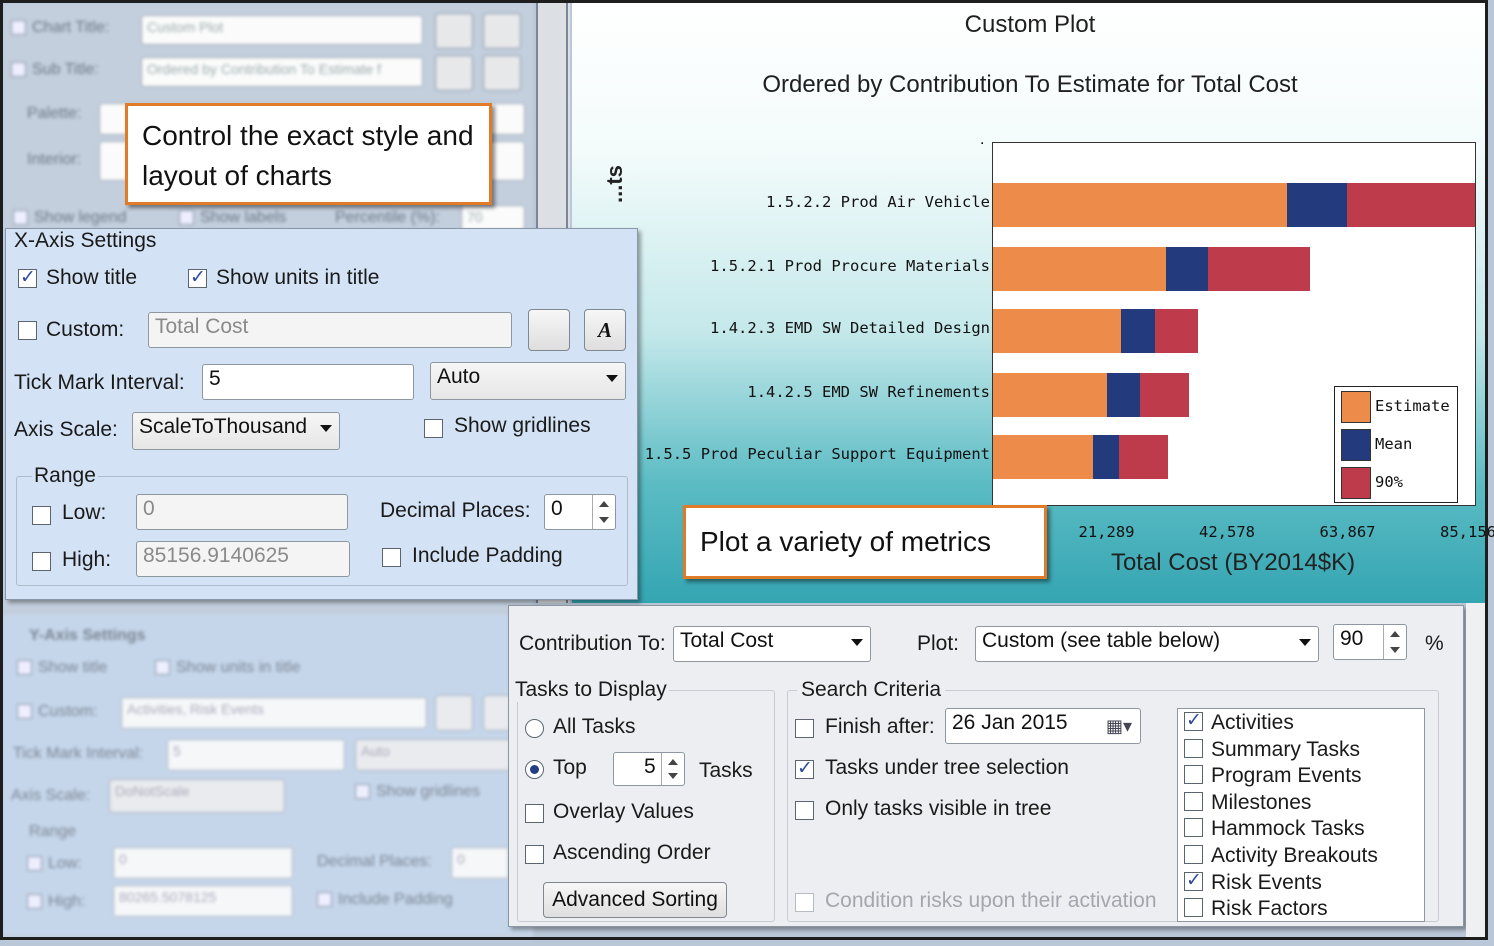 This screenshot has width=1494, height=946. I want to click on x-padding-checkbox, so click(391, 557).